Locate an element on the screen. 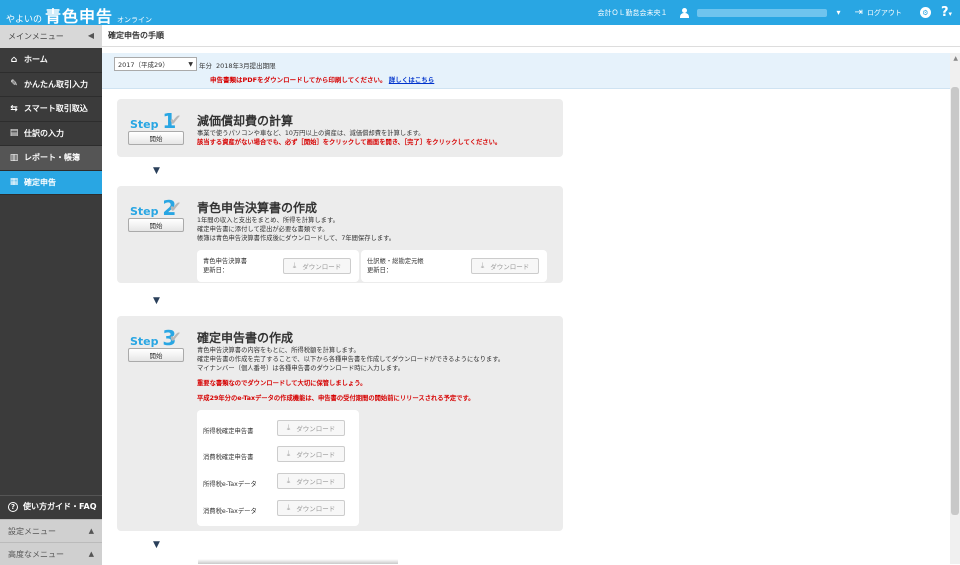 This screenshot has width=960, height=565. year-label: 年分 is located at coordinates (205, 66).